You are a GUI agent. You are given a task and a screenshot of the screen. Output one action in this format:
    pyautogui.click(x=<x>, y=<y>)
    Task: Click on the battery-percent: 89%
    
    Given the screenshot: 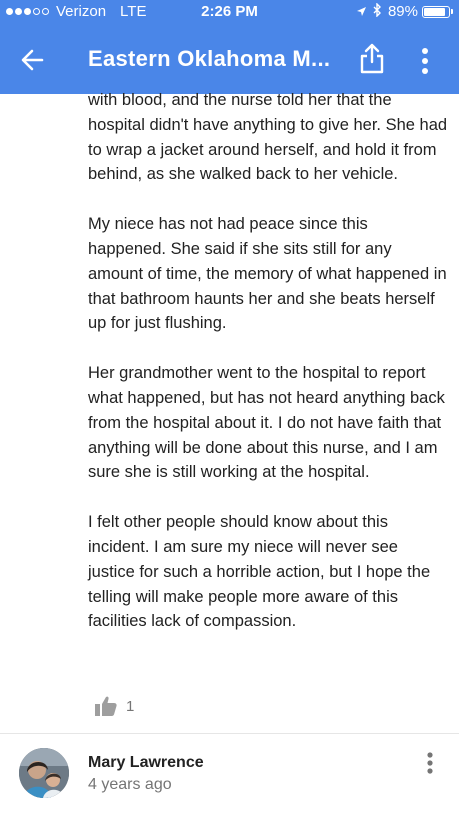 What is the action you would take?
    pyautogui.click(x=402, y=11)
    